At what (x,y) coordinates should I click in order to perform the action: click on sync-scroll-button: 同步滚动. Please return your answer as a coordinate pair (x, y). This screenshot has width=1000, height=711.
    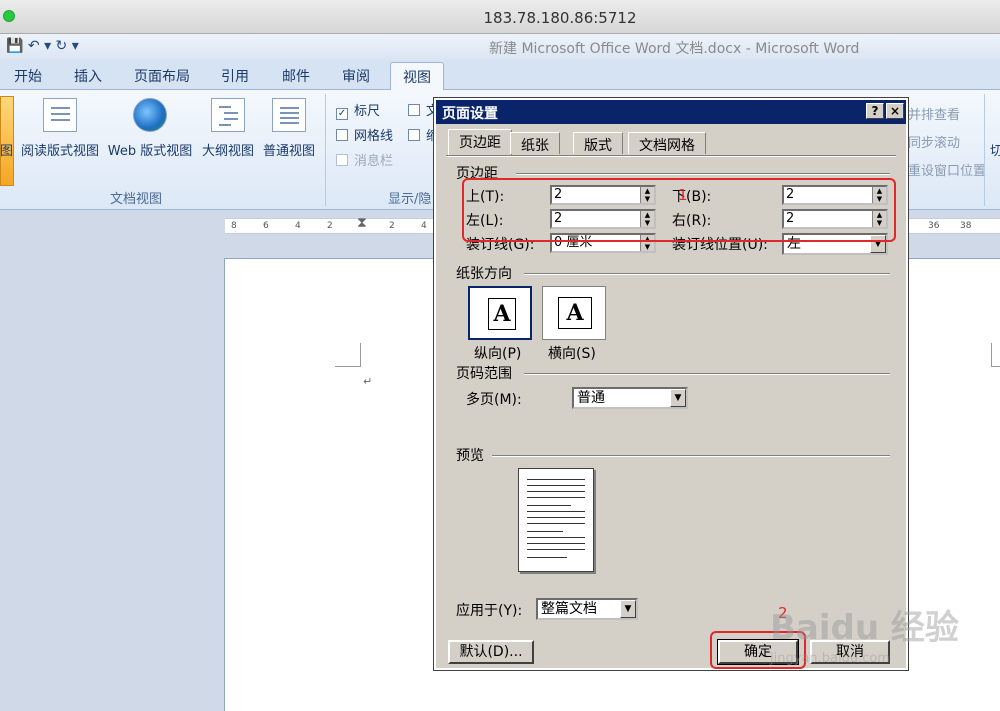
    Looking at the image, I should click on (934, 141).